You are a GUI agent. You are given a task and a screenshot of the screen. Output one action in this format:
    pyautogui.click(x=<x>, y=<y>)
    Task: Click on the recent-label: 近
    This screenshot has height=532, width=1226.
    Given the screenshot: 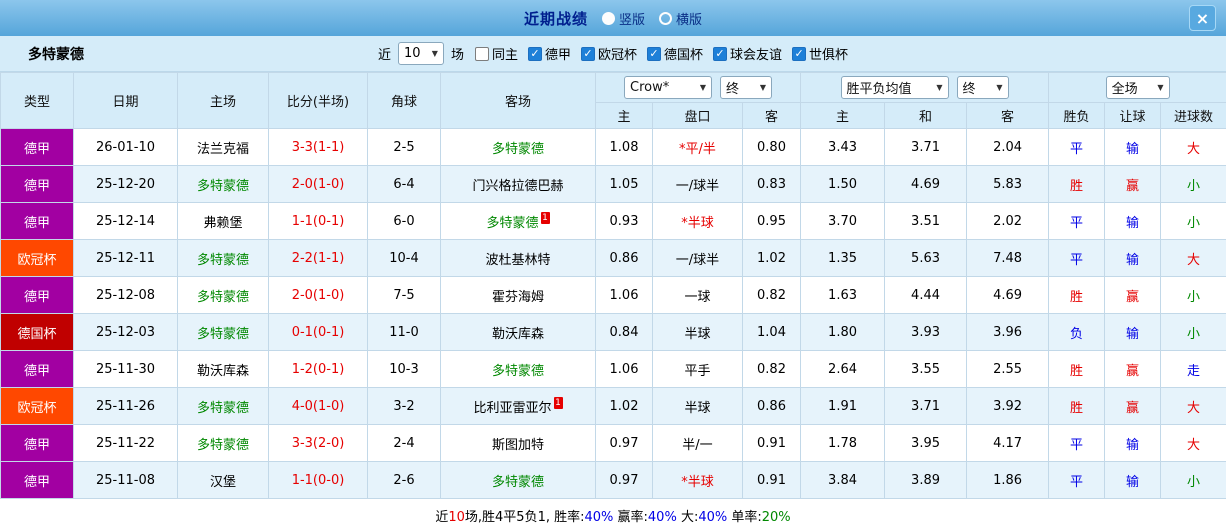 What is the action you would take?
    pyautogui.click(x=384, y=55)
    